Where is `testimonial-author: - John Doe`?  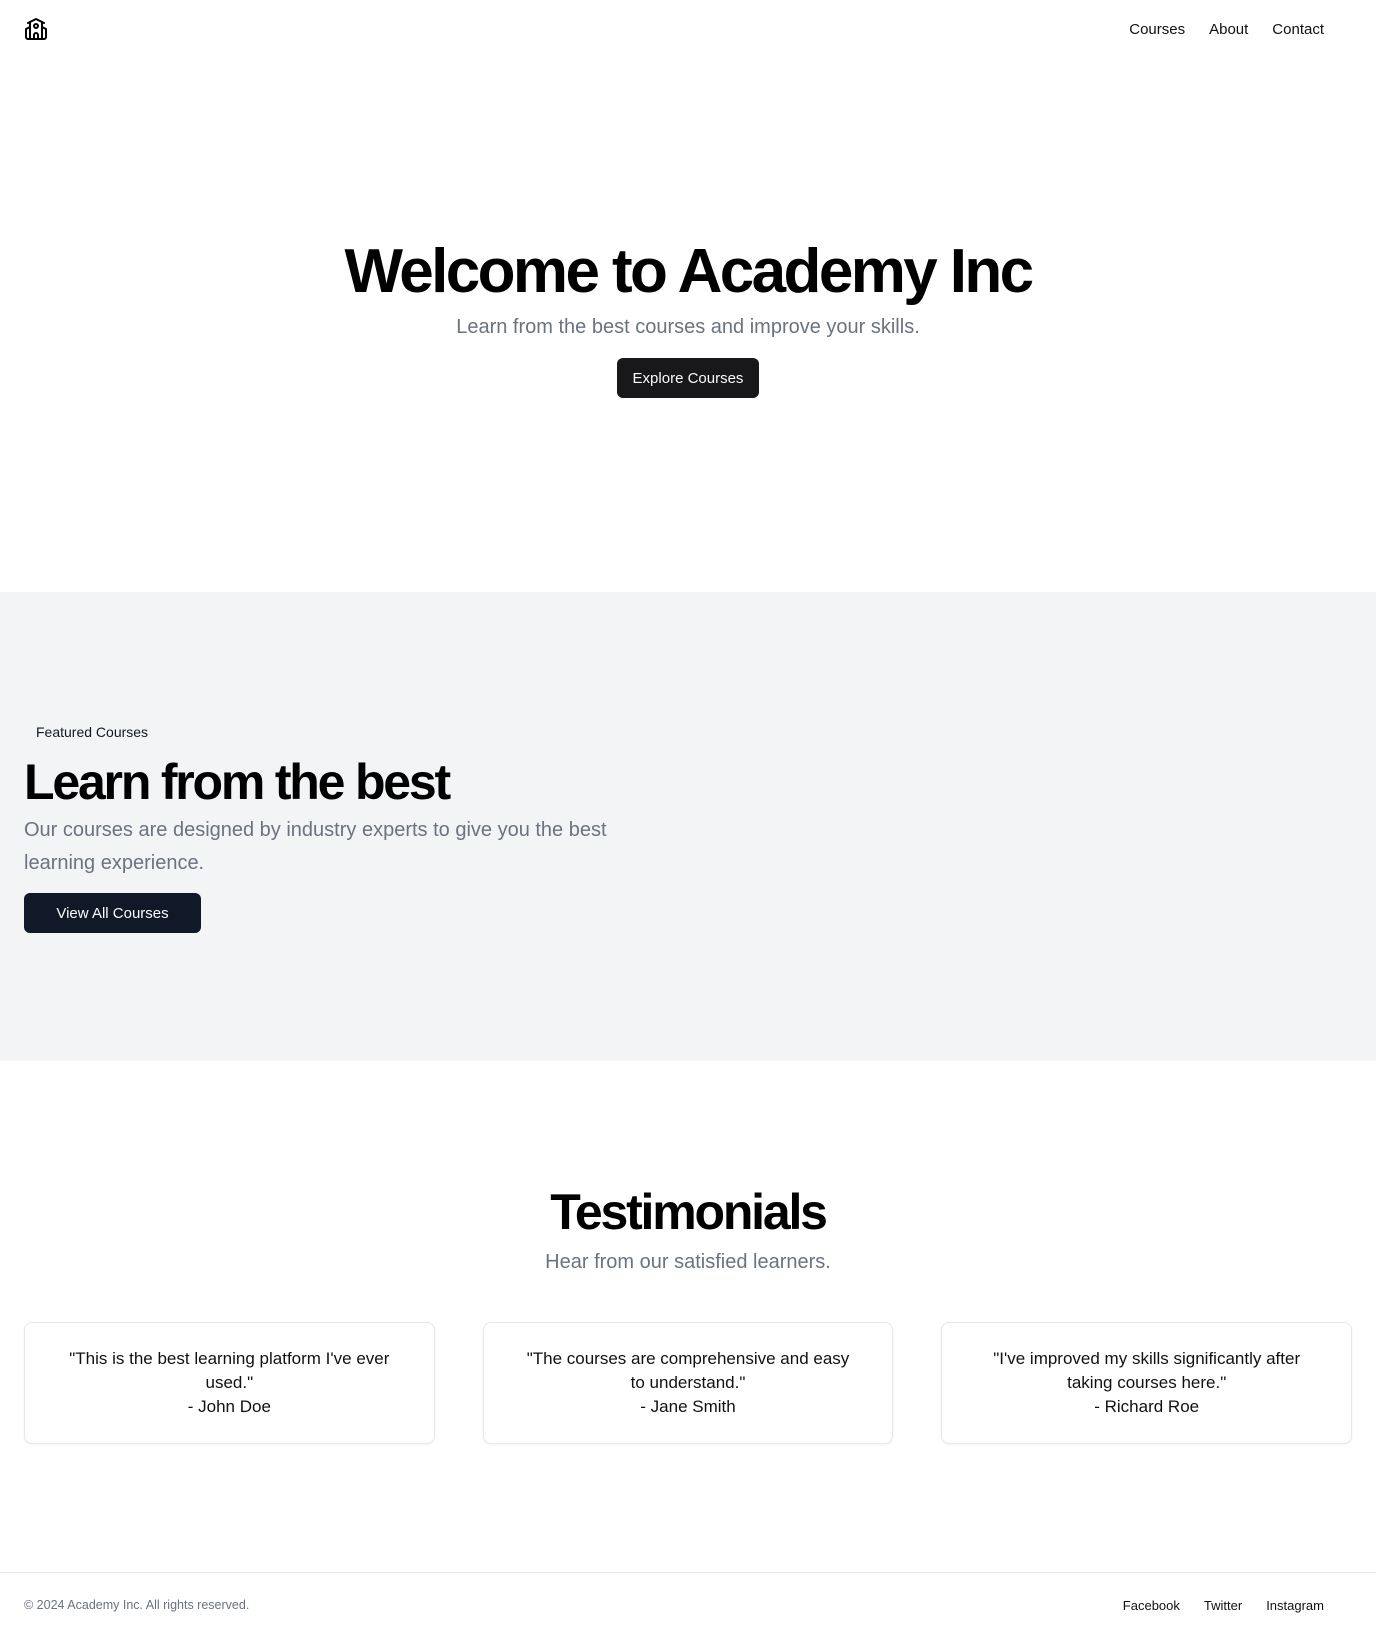
testimonial-author: - John Doe is located at coordinates (229, 1406).